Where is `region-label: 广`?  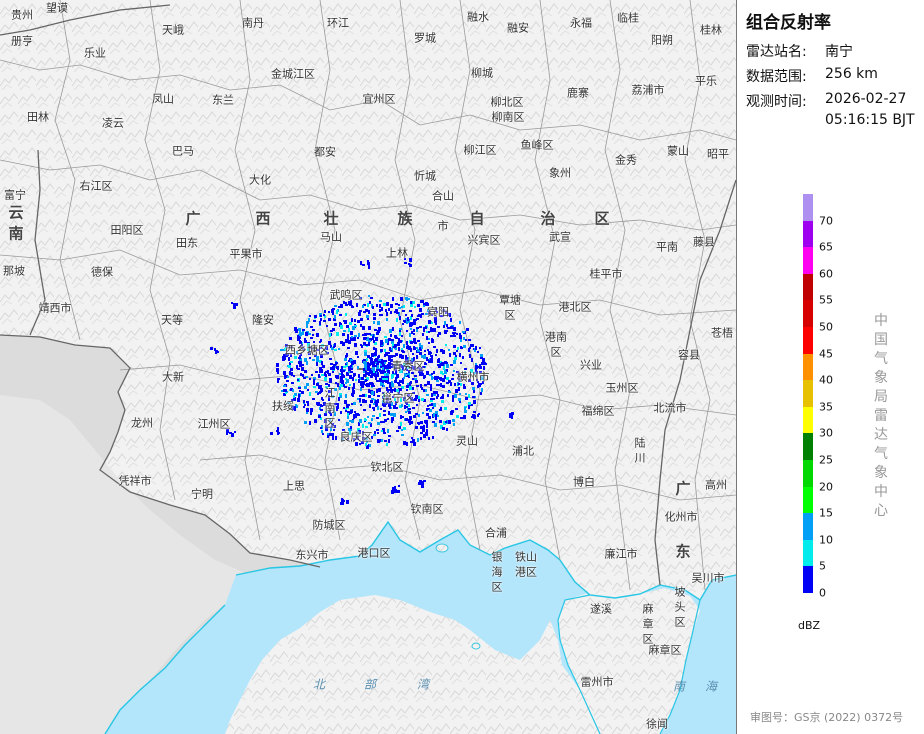 region-label: 广 is located at coordinates (683, 488).